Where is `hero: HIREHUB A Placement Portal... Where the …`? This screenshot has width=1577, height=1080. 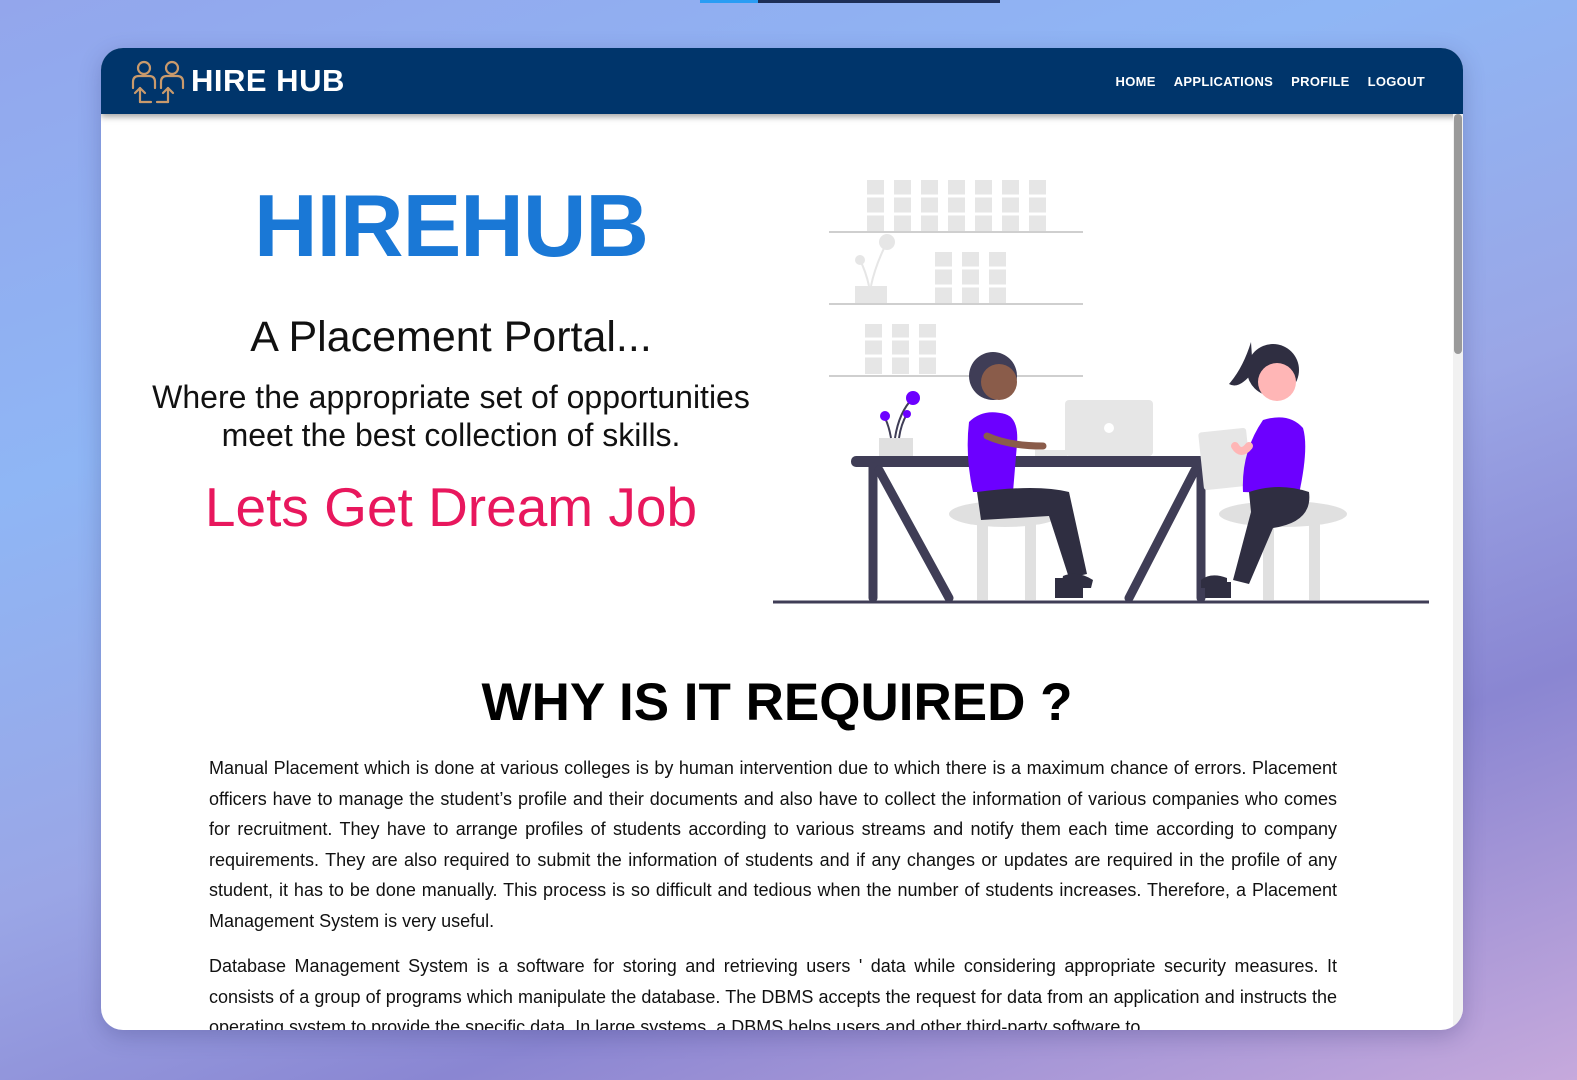 hero: HIREHUB A Placement Portal... Where the … is located at coordinates (451, 357).